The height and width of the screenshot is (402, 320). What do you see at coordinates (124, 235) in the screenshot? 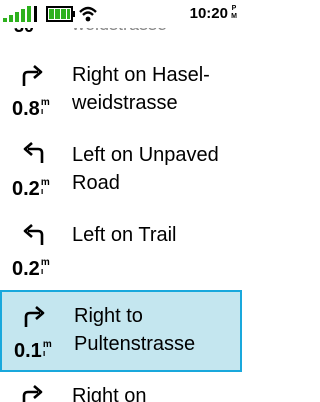
I see `turn-instruction: Left on Trail` at bounding box center [124, 235].